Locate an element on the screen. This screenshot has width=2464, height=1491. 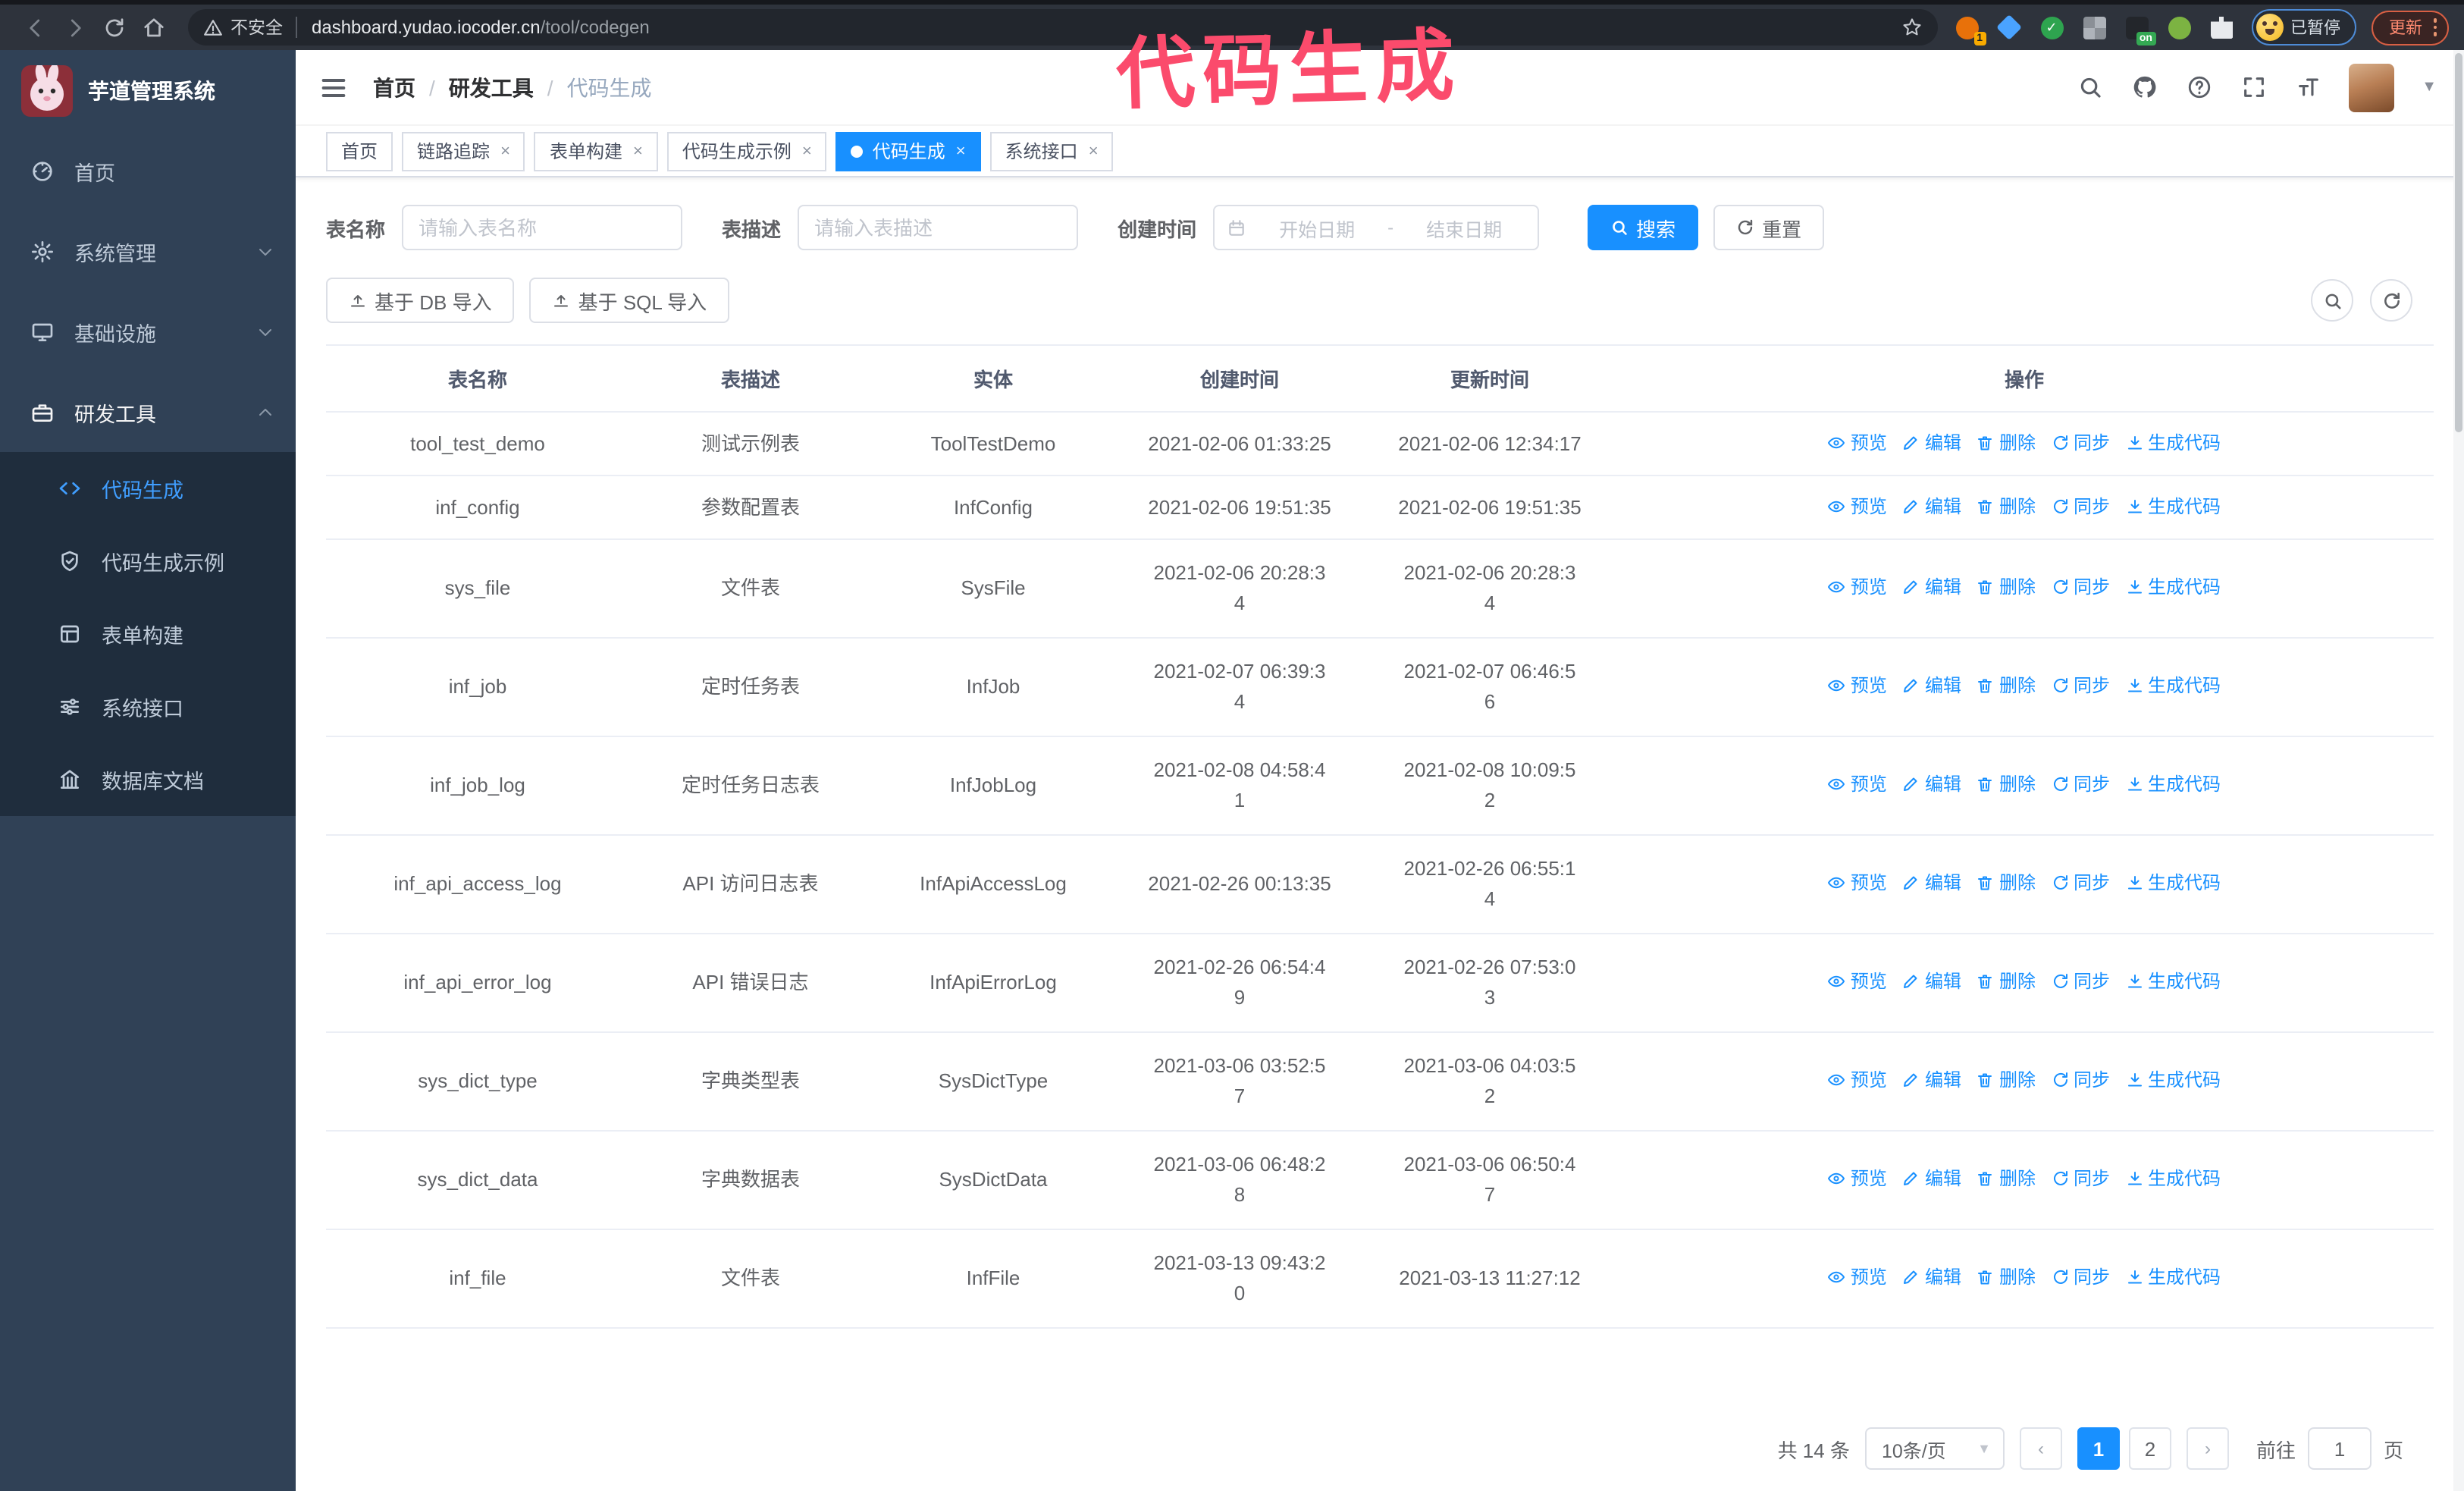
sidebar-subitem-表单构建: 表单构建 is located at coordinates (148, 634).